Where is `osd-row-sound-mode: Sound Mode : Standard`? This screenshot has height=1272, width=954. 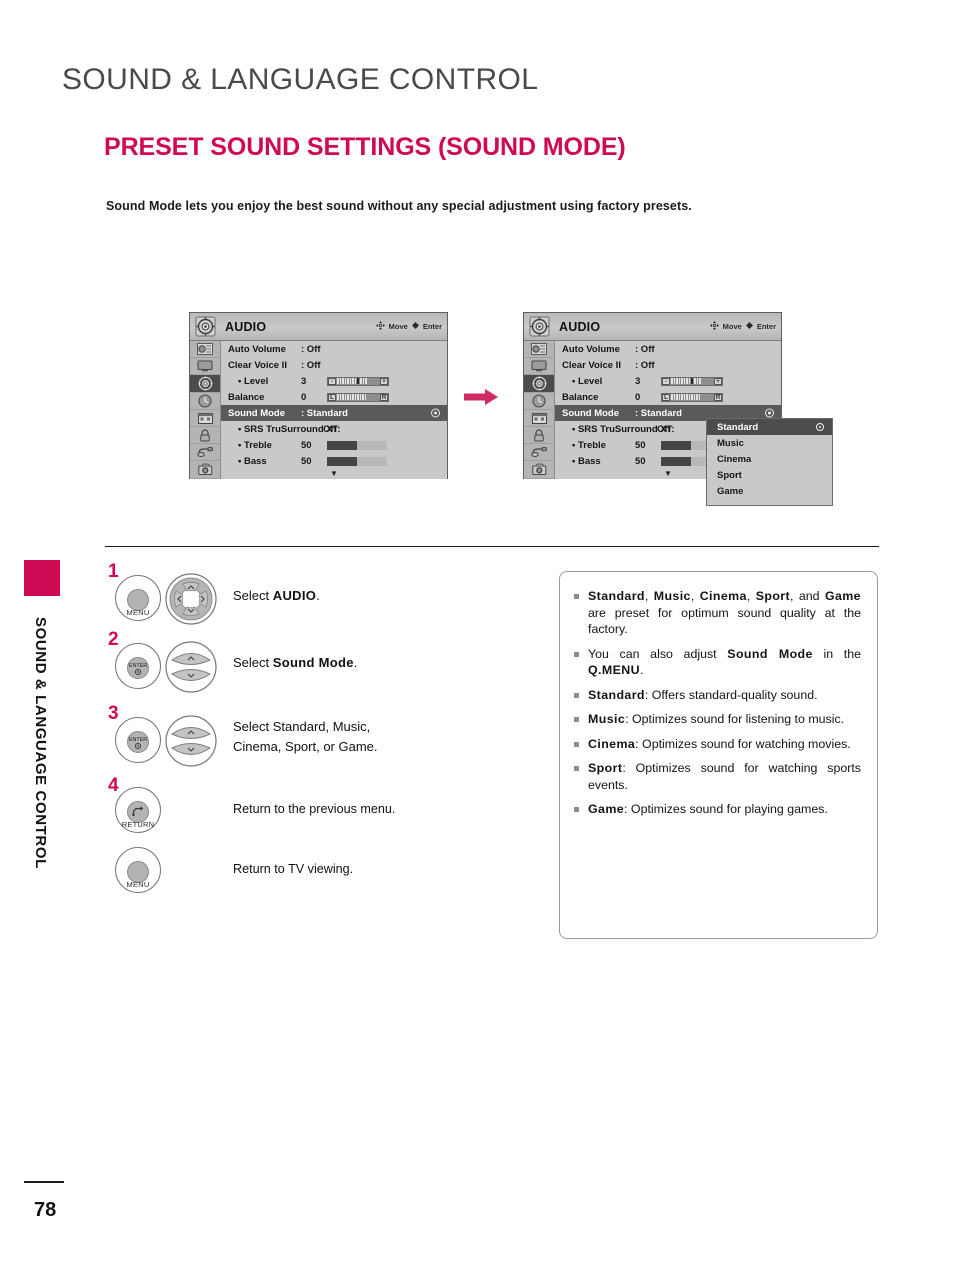
osd-row-sound-mode: Sound Mode : Standard is located at coordinates (334, 413).